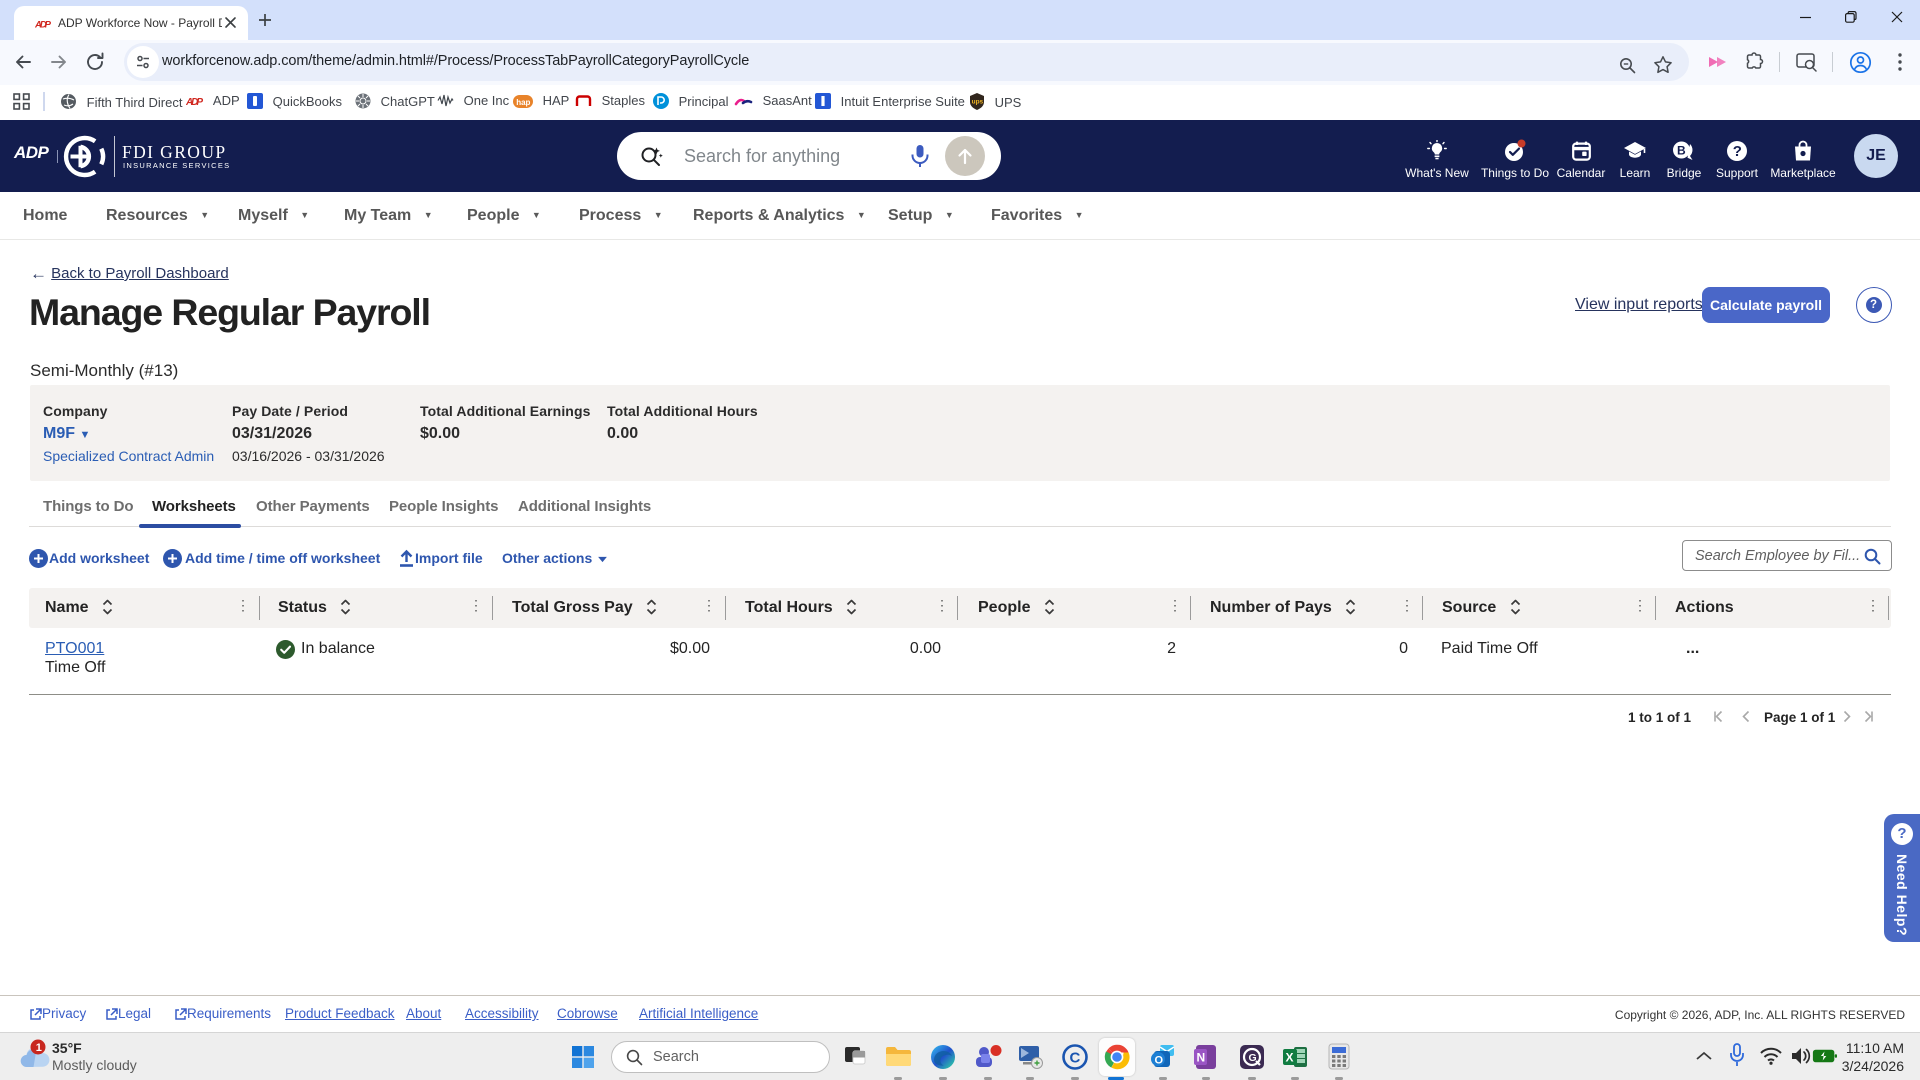 The width and height of the screenshot is (1920, 1080). Describe the element at coordinates (1075, 1058) in the screenshot. I see `svg-text: C` at that location.